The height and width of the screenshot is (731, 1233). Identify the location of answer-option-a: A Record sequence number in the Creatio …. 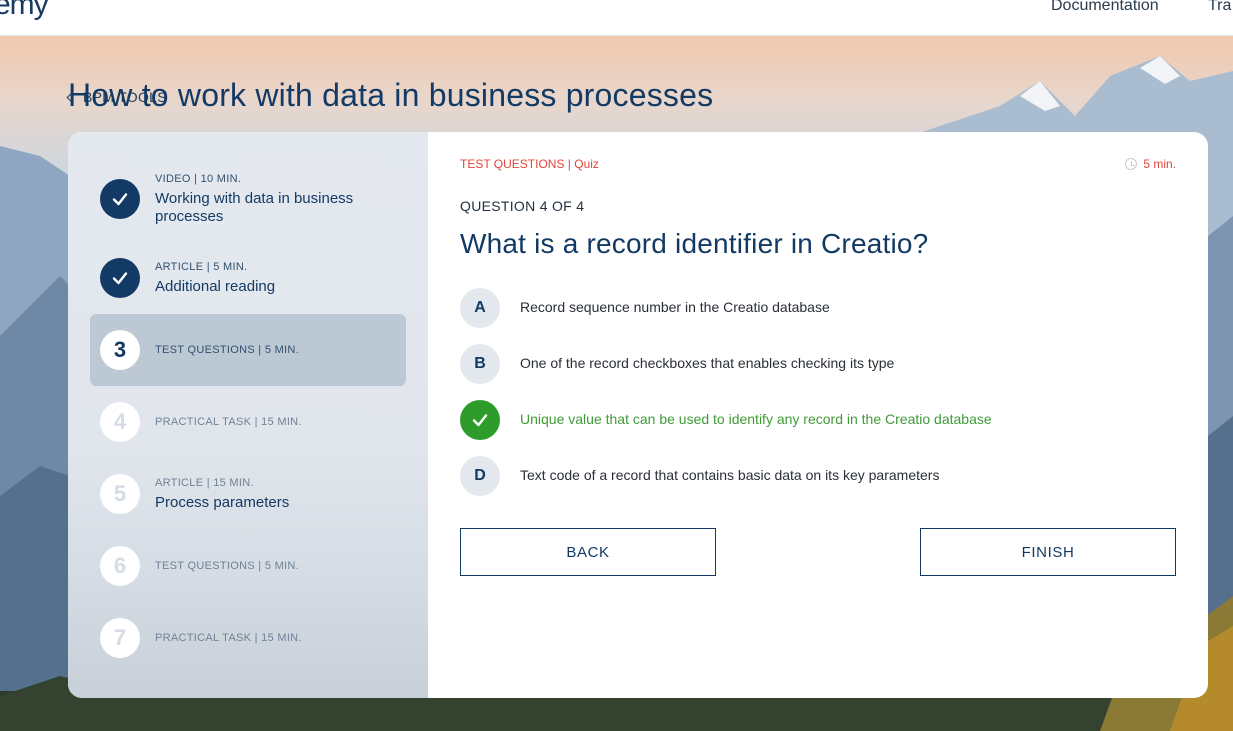
(820, 308).